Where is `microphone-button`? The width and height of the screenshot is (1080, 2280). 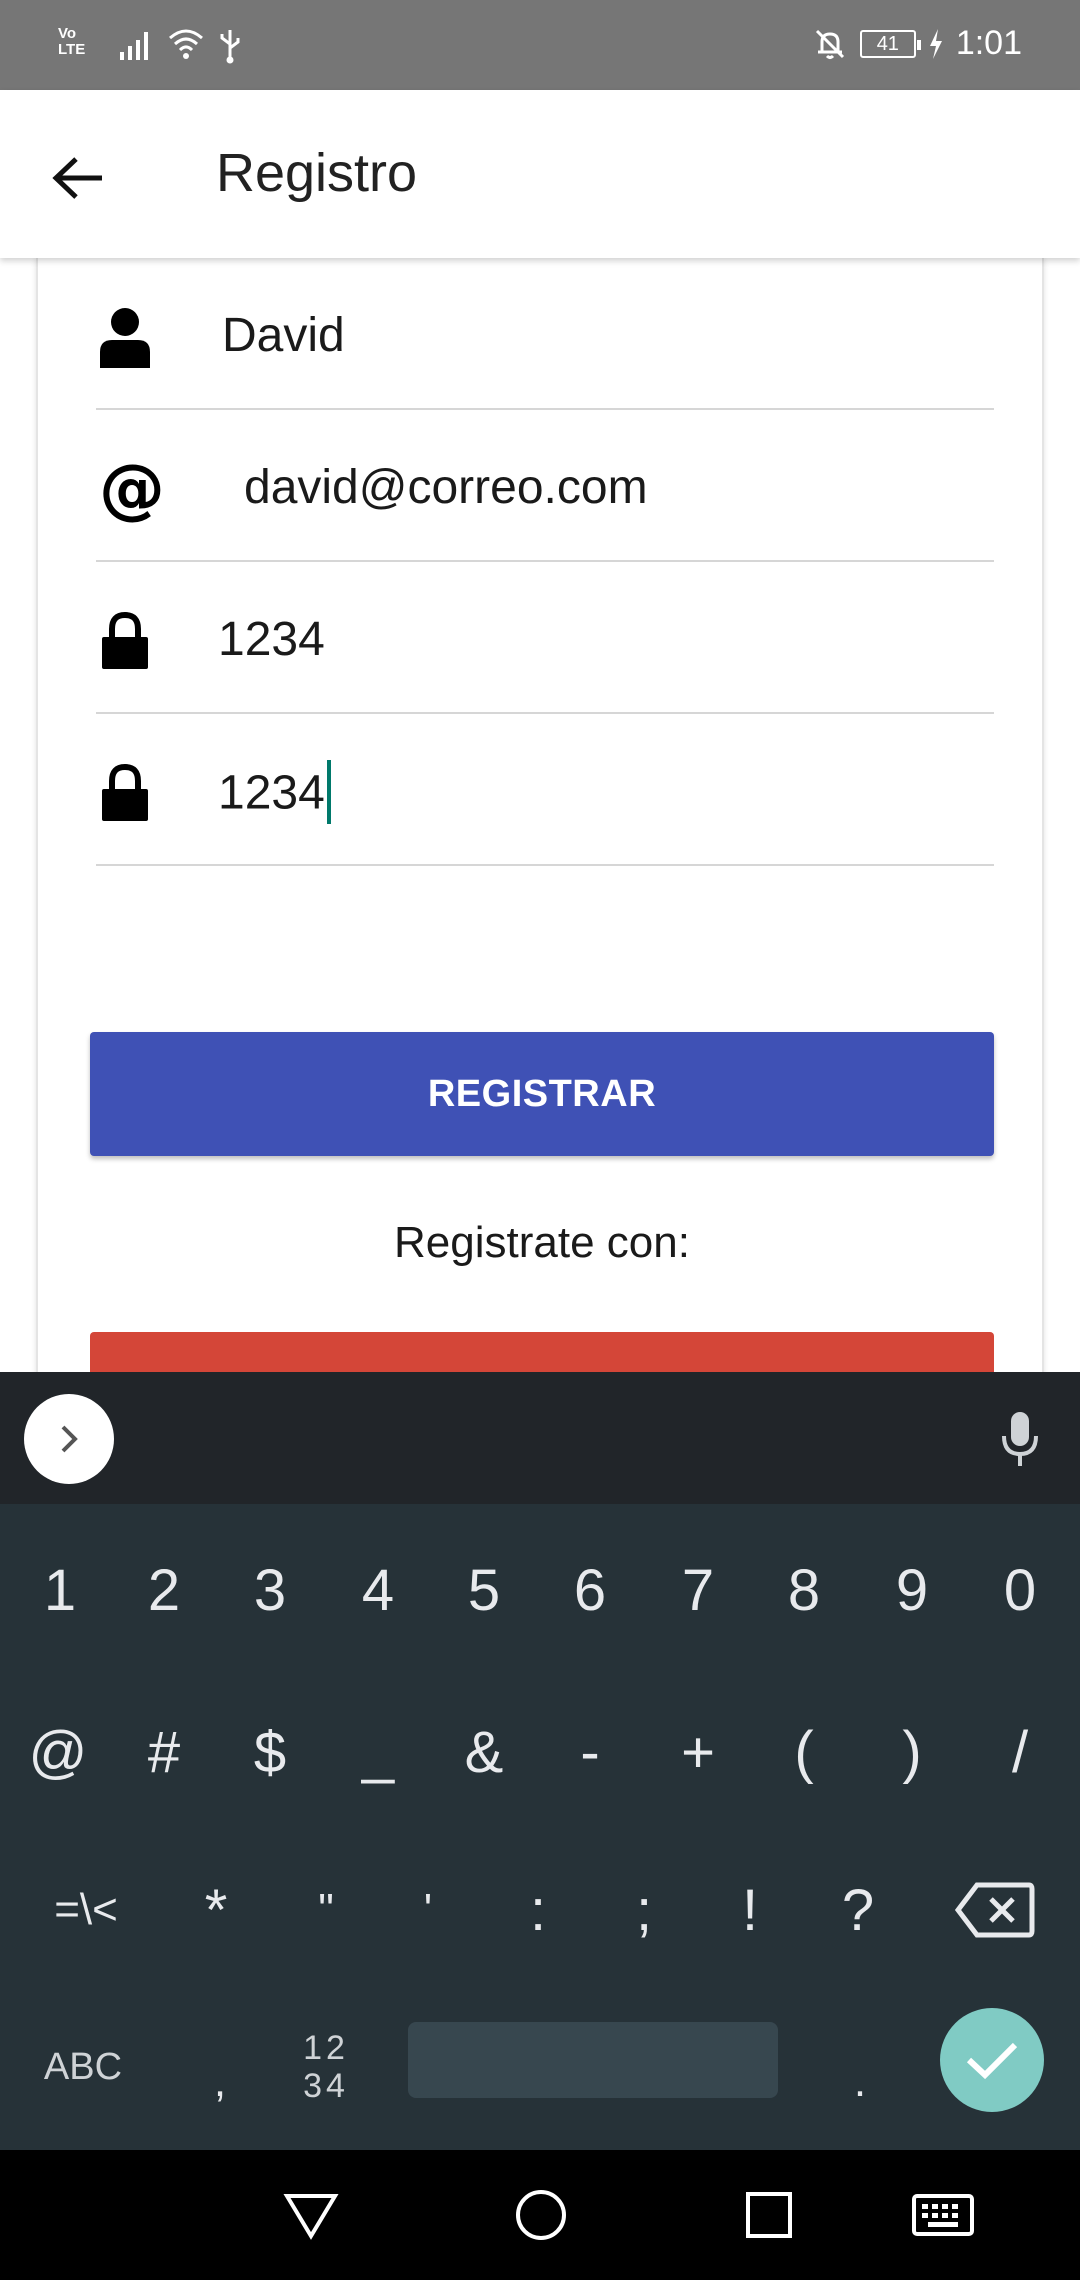
microphone-button is located at coordinates (1020, 1439).